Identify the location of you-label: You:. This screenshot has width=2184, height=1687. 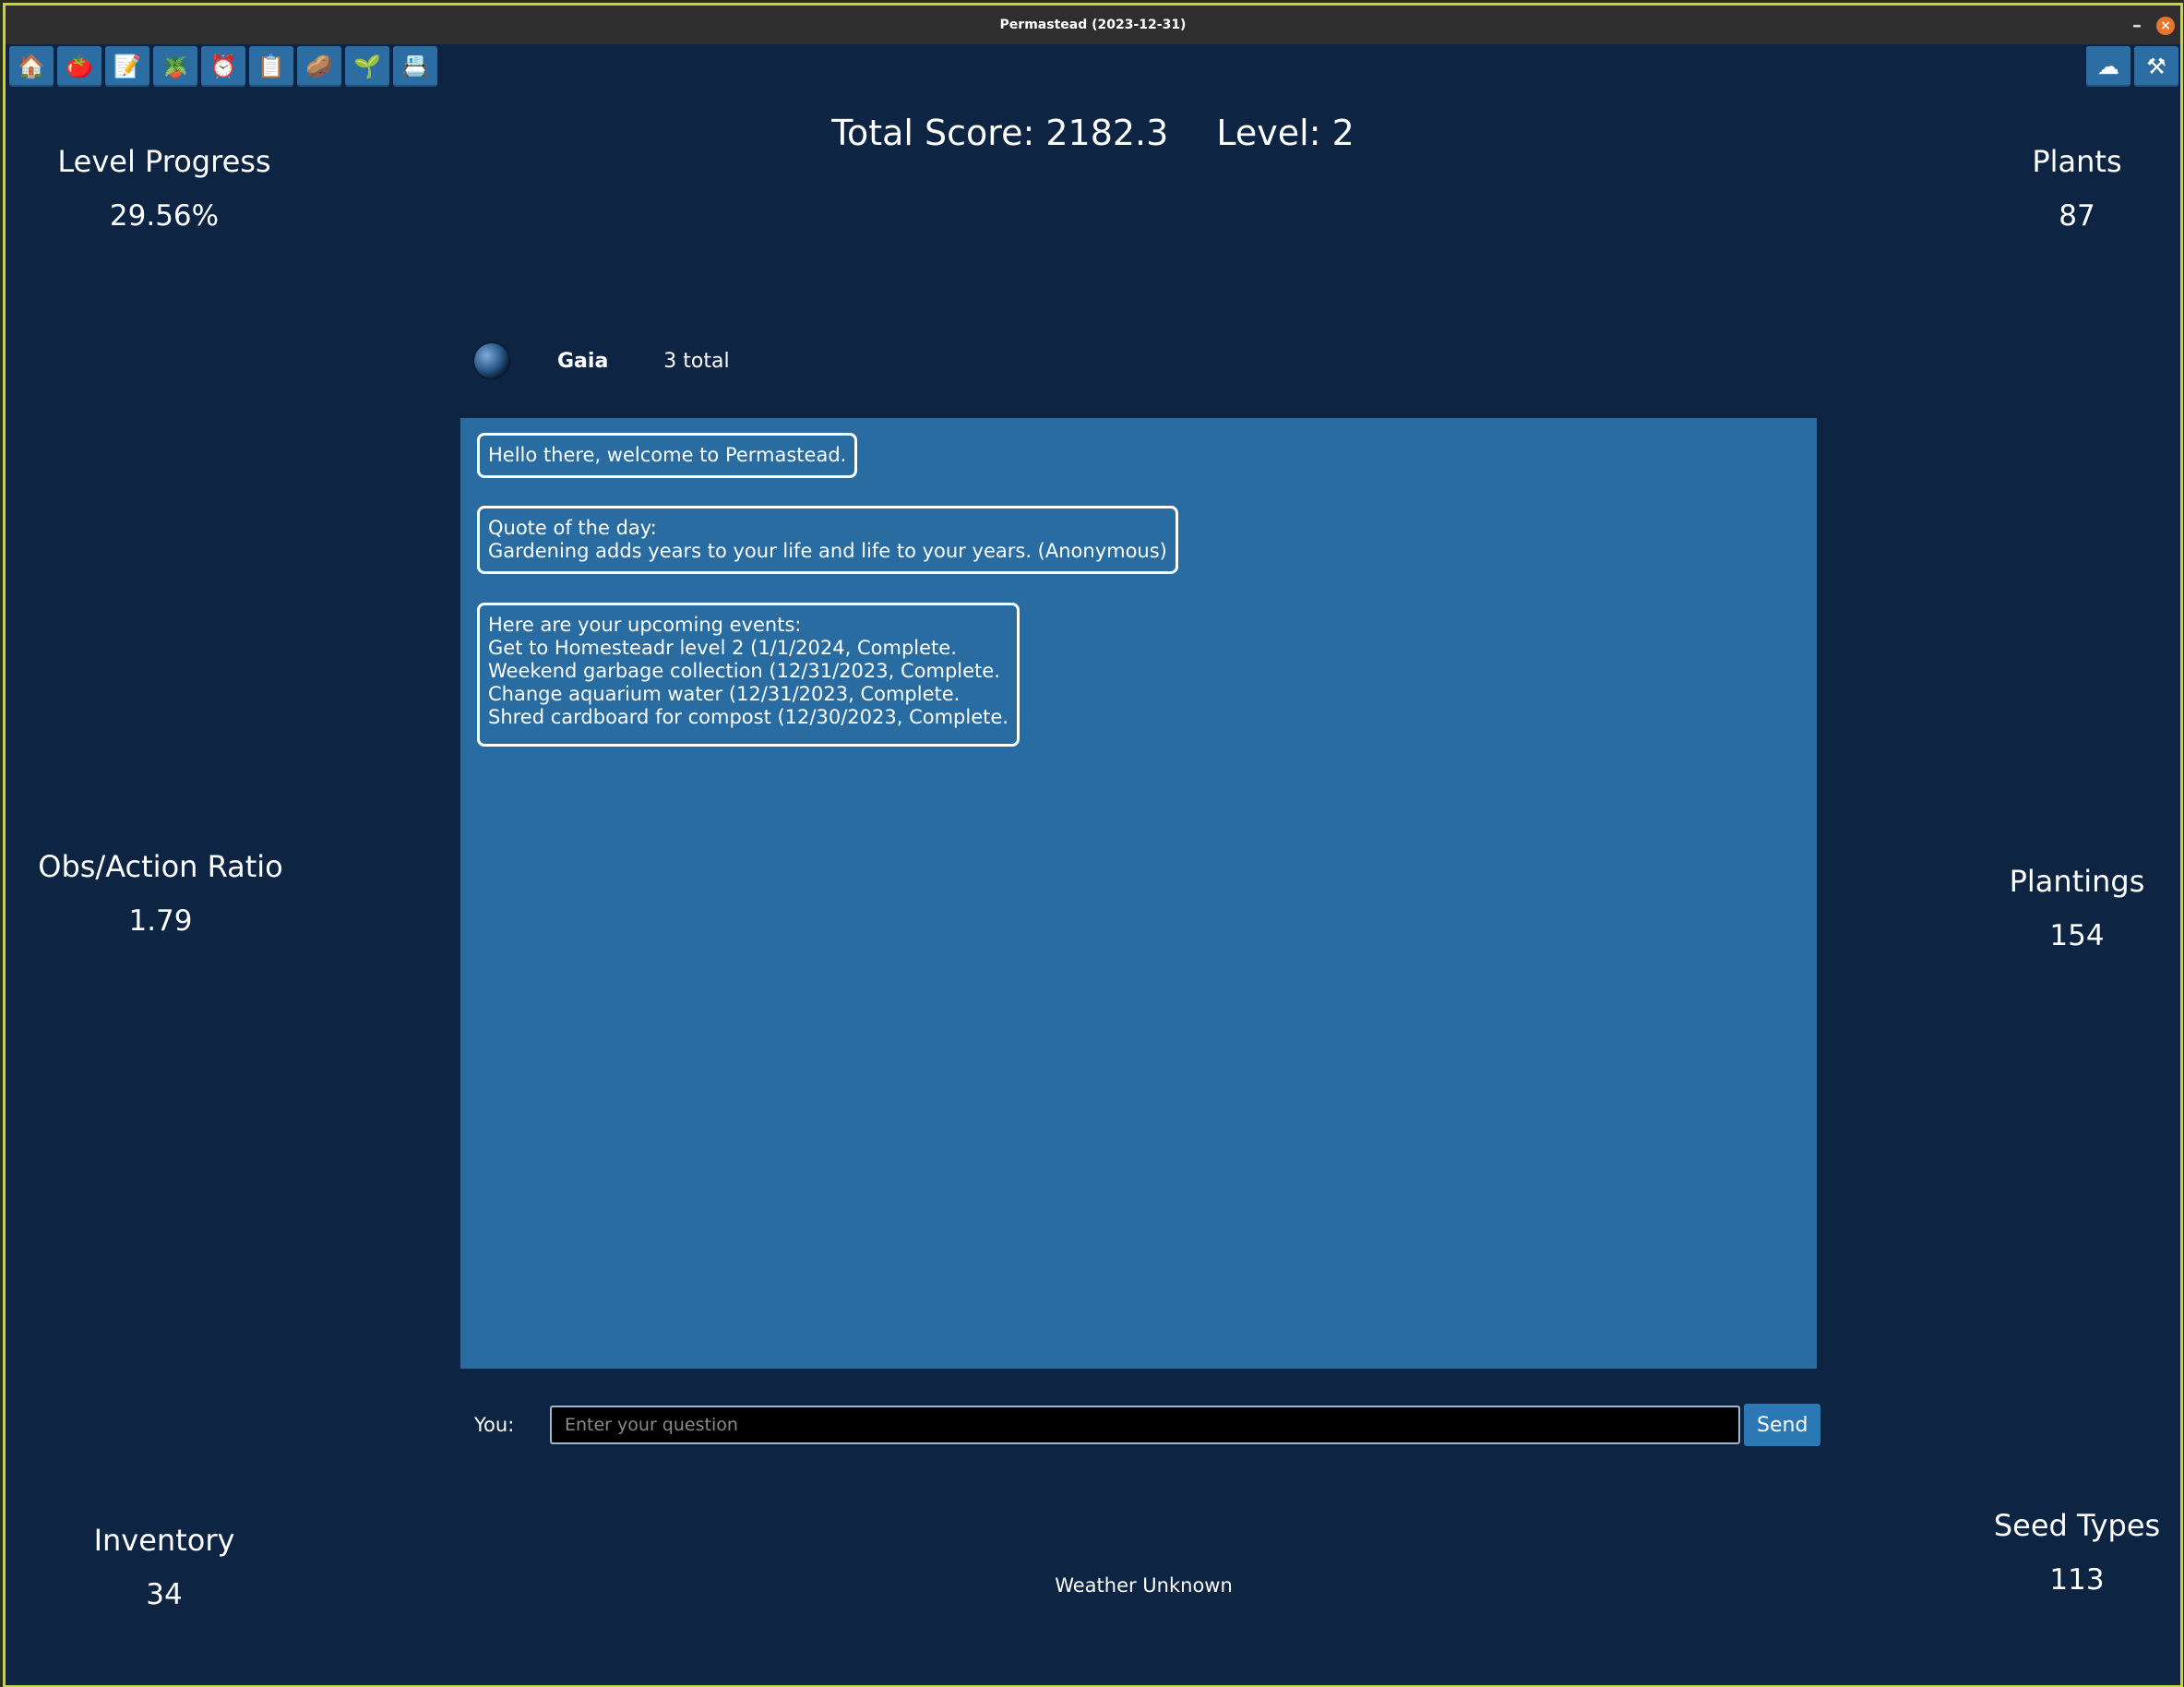
(494, 1425).